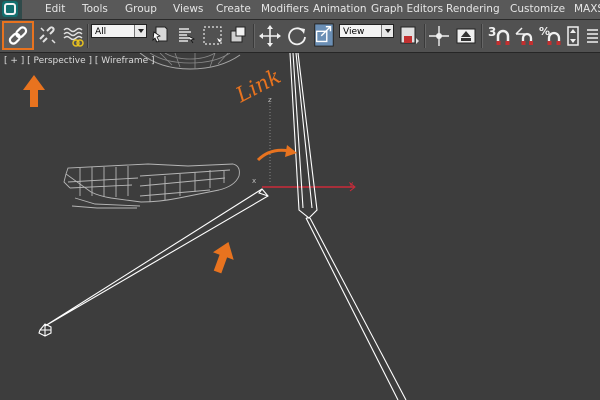 Image resolution: width=600 pixels, height=400 pixels. I want to click on menu-modifiers: Modifiers, so click(285, 9).